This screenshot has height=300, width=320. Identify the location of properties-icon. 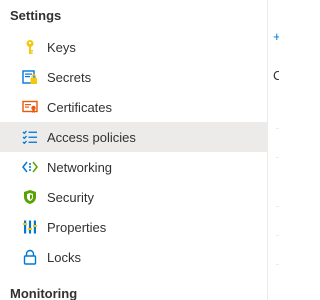
(30, 227).